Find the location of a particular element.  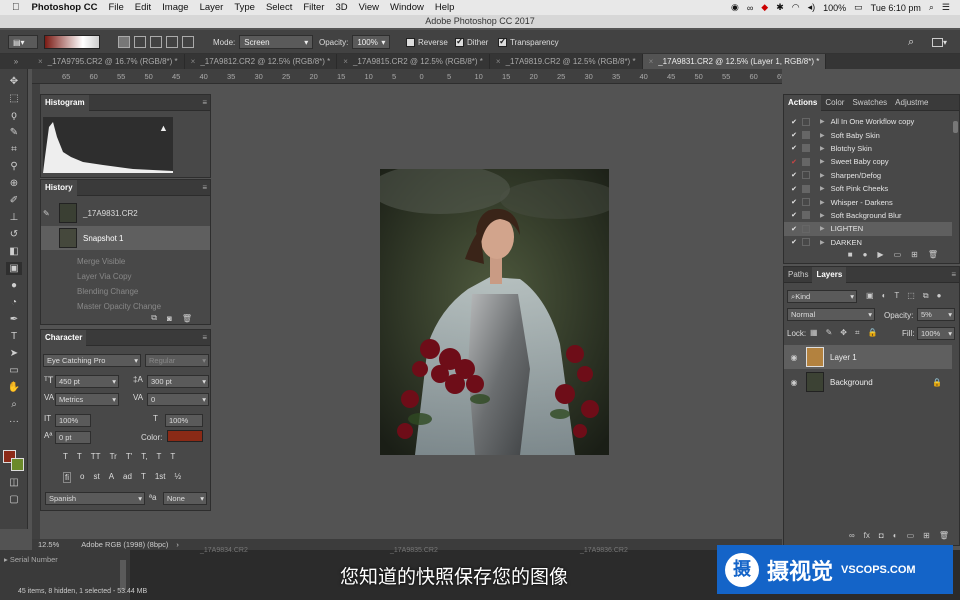

underline-button: T is located at coordinates (158, 456).